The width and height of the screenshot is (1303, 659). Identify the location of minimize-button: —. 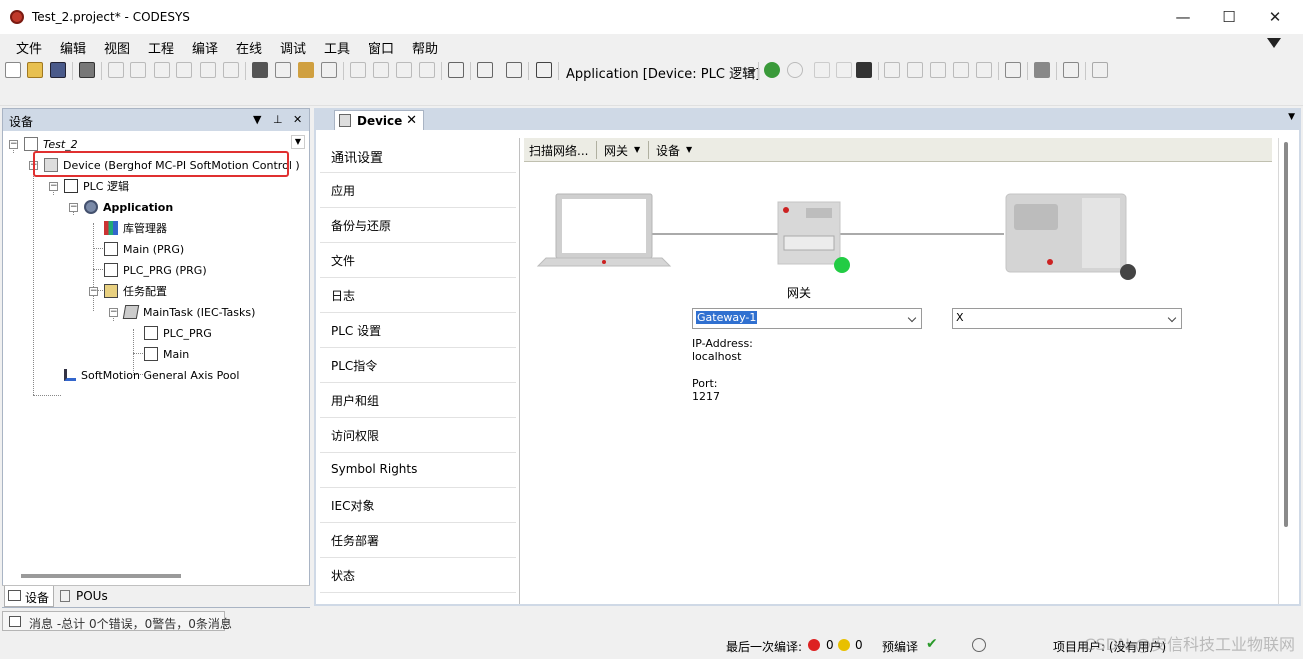
(1183, 17).